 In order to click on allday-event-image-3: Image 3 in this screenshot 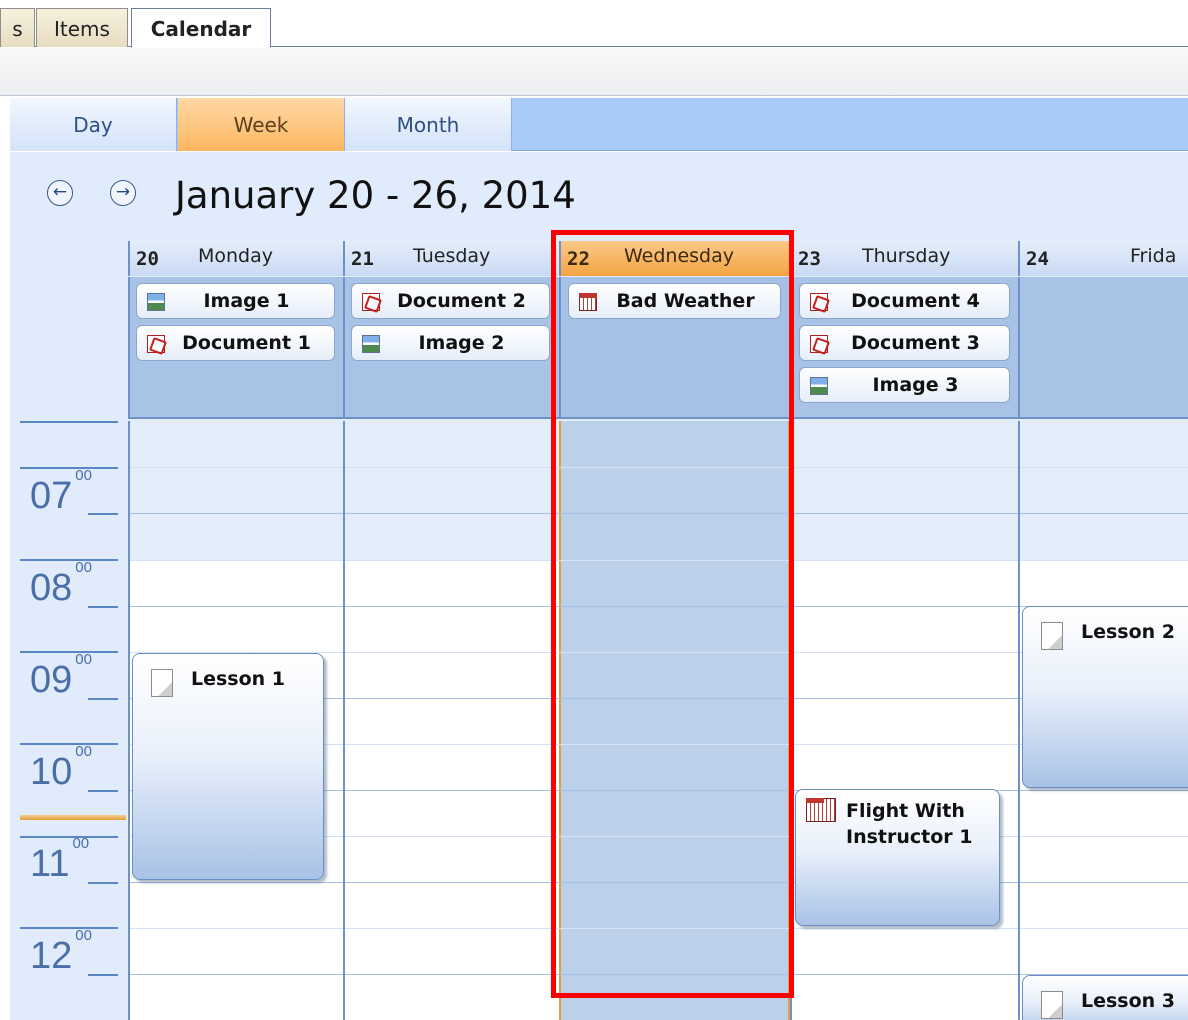, I will do `click(904, 385)`.